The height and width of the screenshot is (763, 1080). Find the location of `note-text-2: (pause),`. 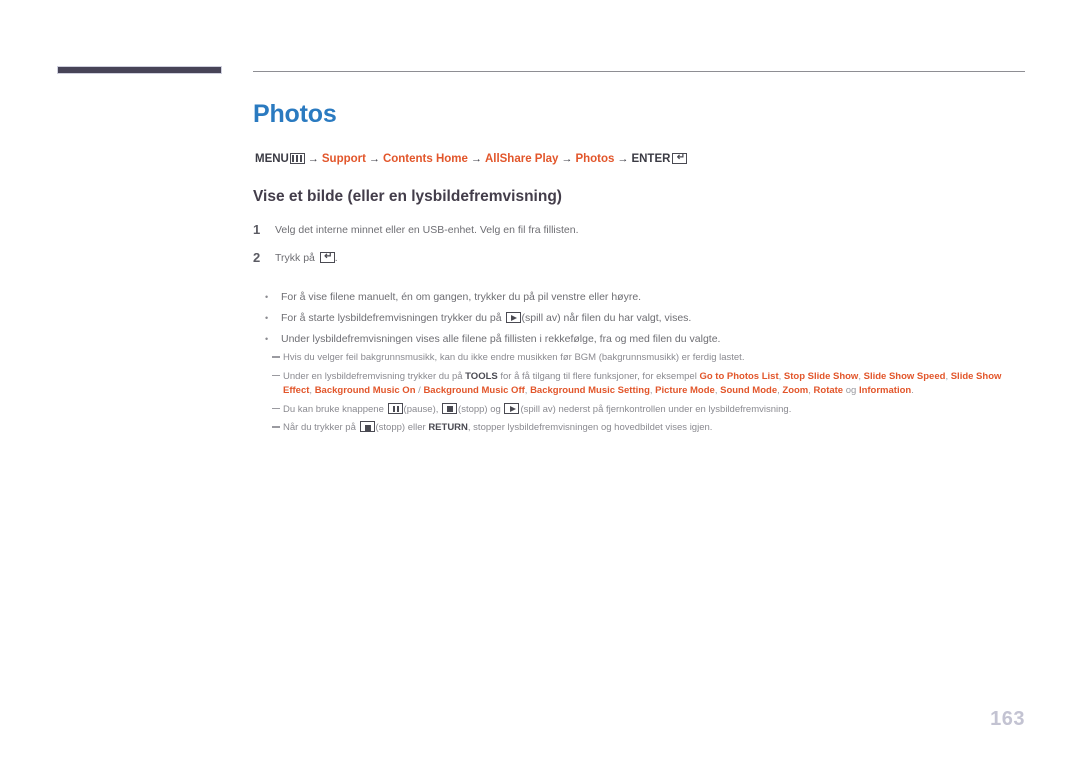

note-text-2: (pause), is located at coordinates (422, 409).